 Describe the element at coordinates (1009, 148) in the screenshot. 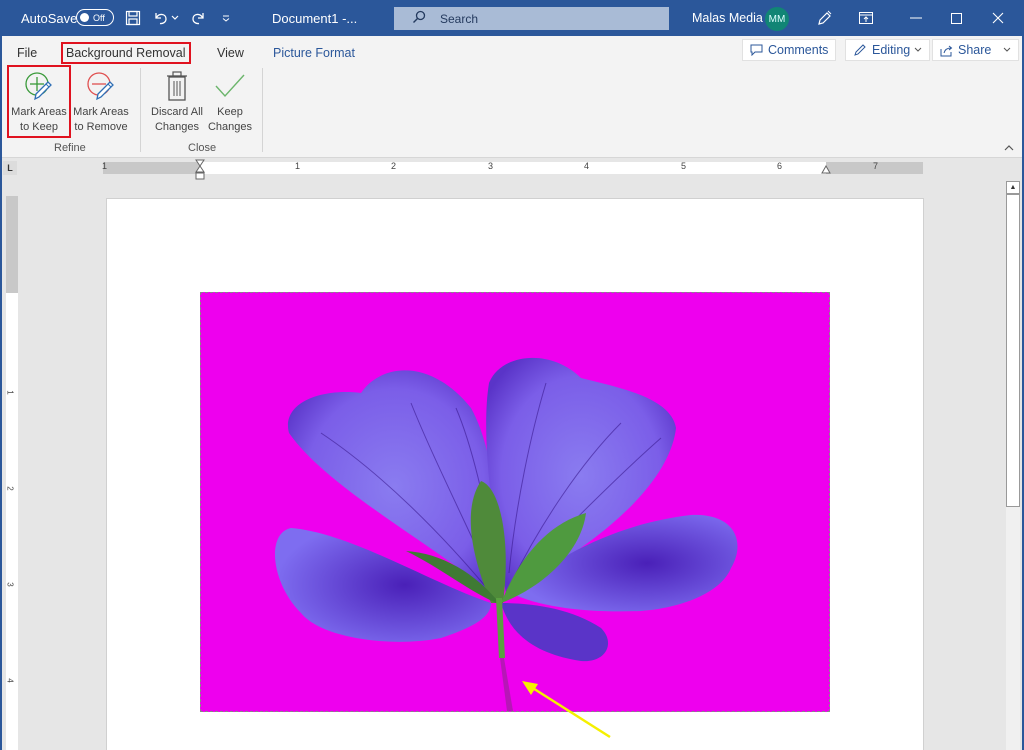

I see `collapse-ribbon-icon` at that location.